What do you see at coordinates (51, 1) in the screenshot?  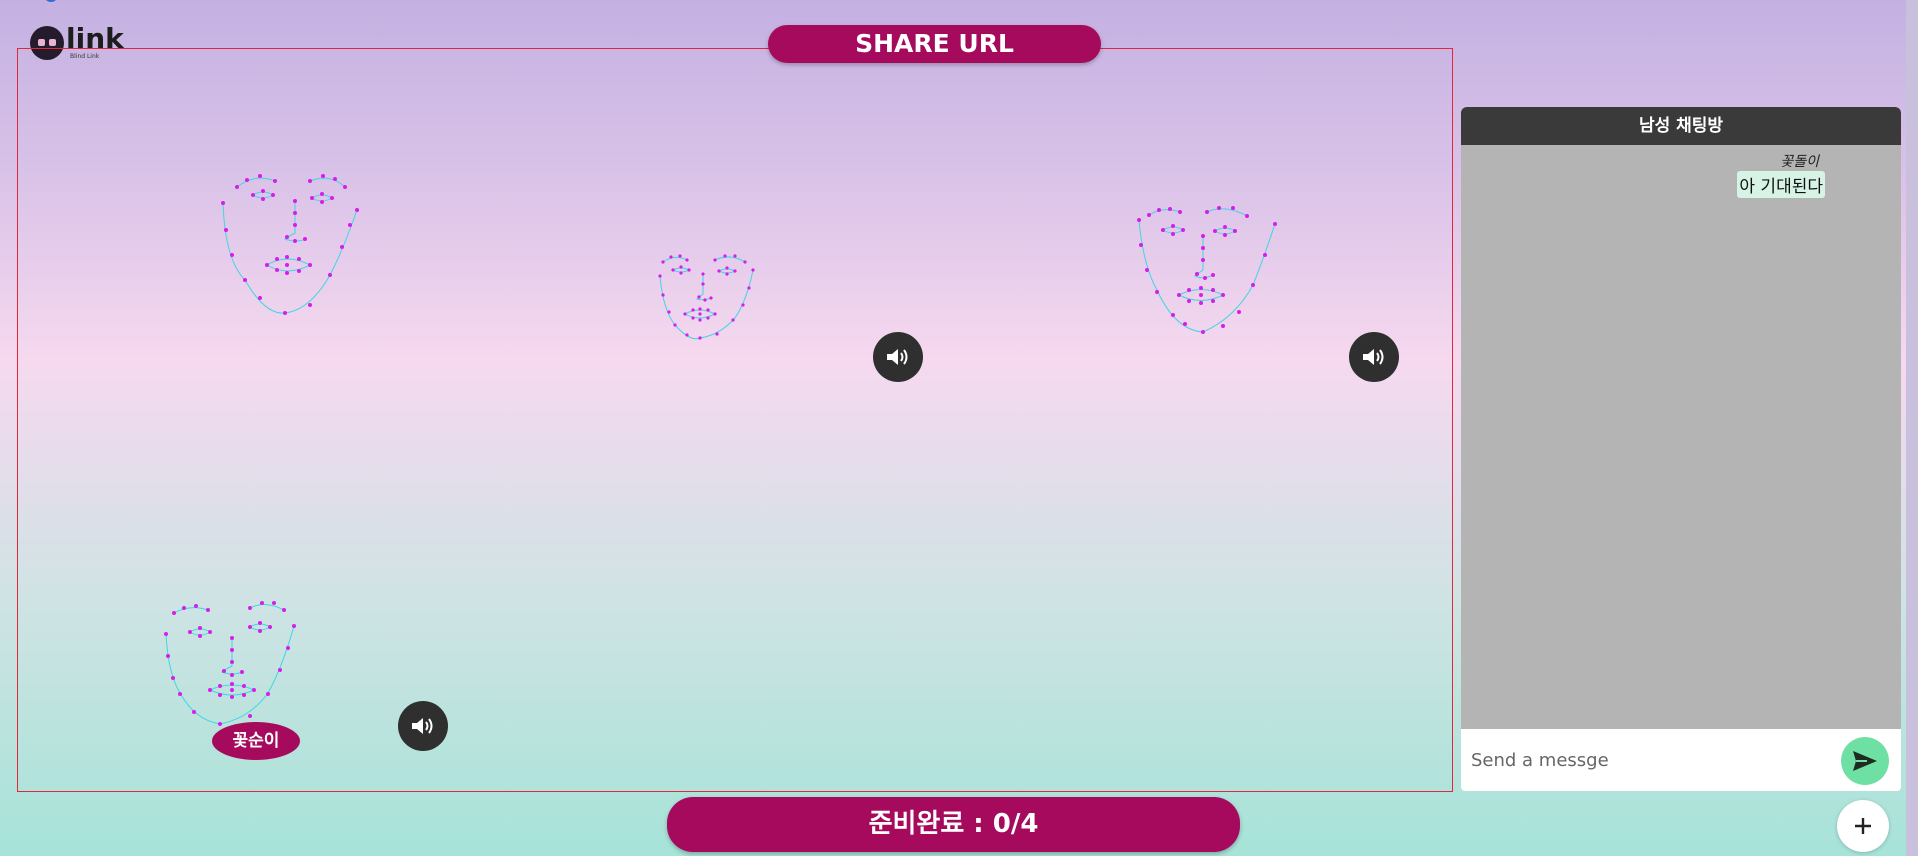 I see `browser-indicator` at bounding box center [51, 1].